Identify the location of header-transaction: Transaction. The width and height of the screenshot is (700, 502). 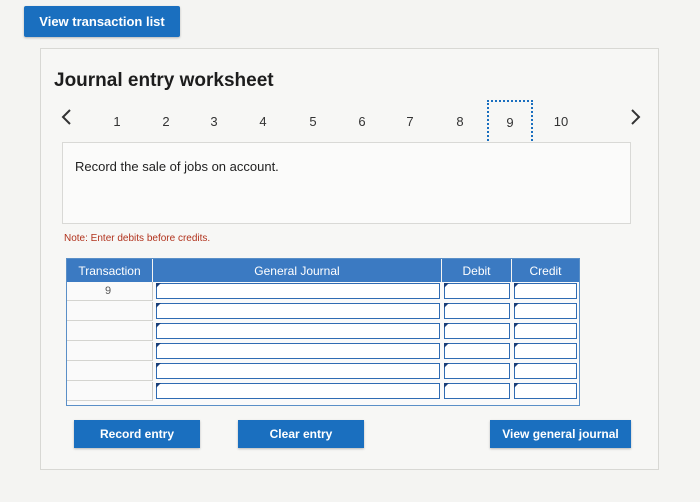
(110, 270).